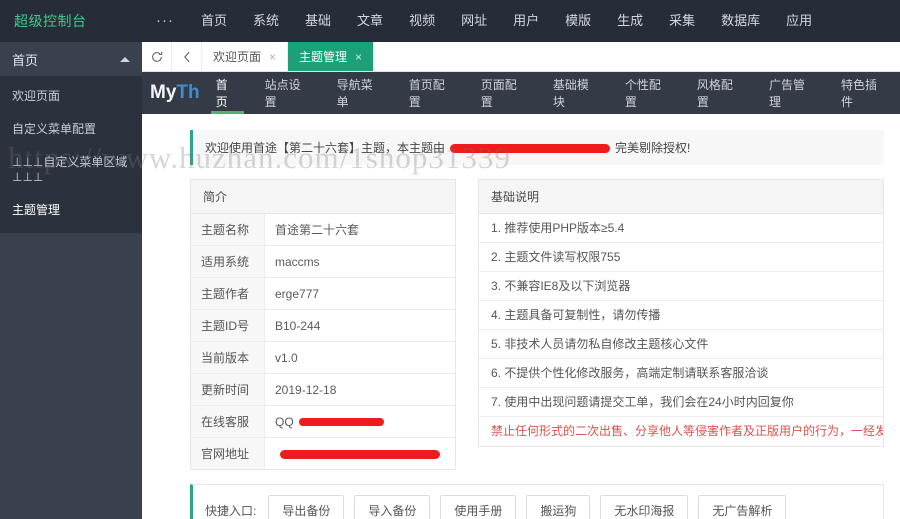 This screenshot has width=900, height=519. What do you see at coordinates (163, 92) in the screenshot?
I see `theme-logo-part1: My` at bounding box center [163, 92].